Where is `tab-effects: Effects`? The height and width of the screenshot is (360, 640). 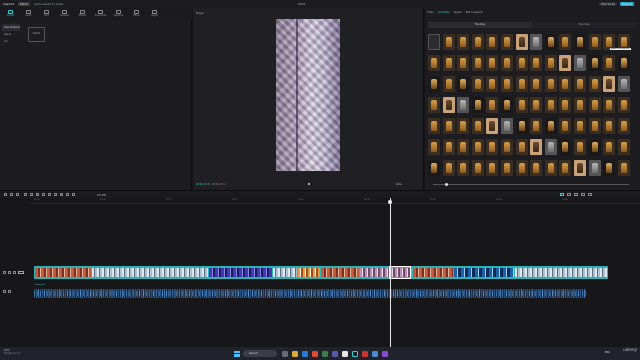
tab-effects: Effects is located at coordinates (82, 14).